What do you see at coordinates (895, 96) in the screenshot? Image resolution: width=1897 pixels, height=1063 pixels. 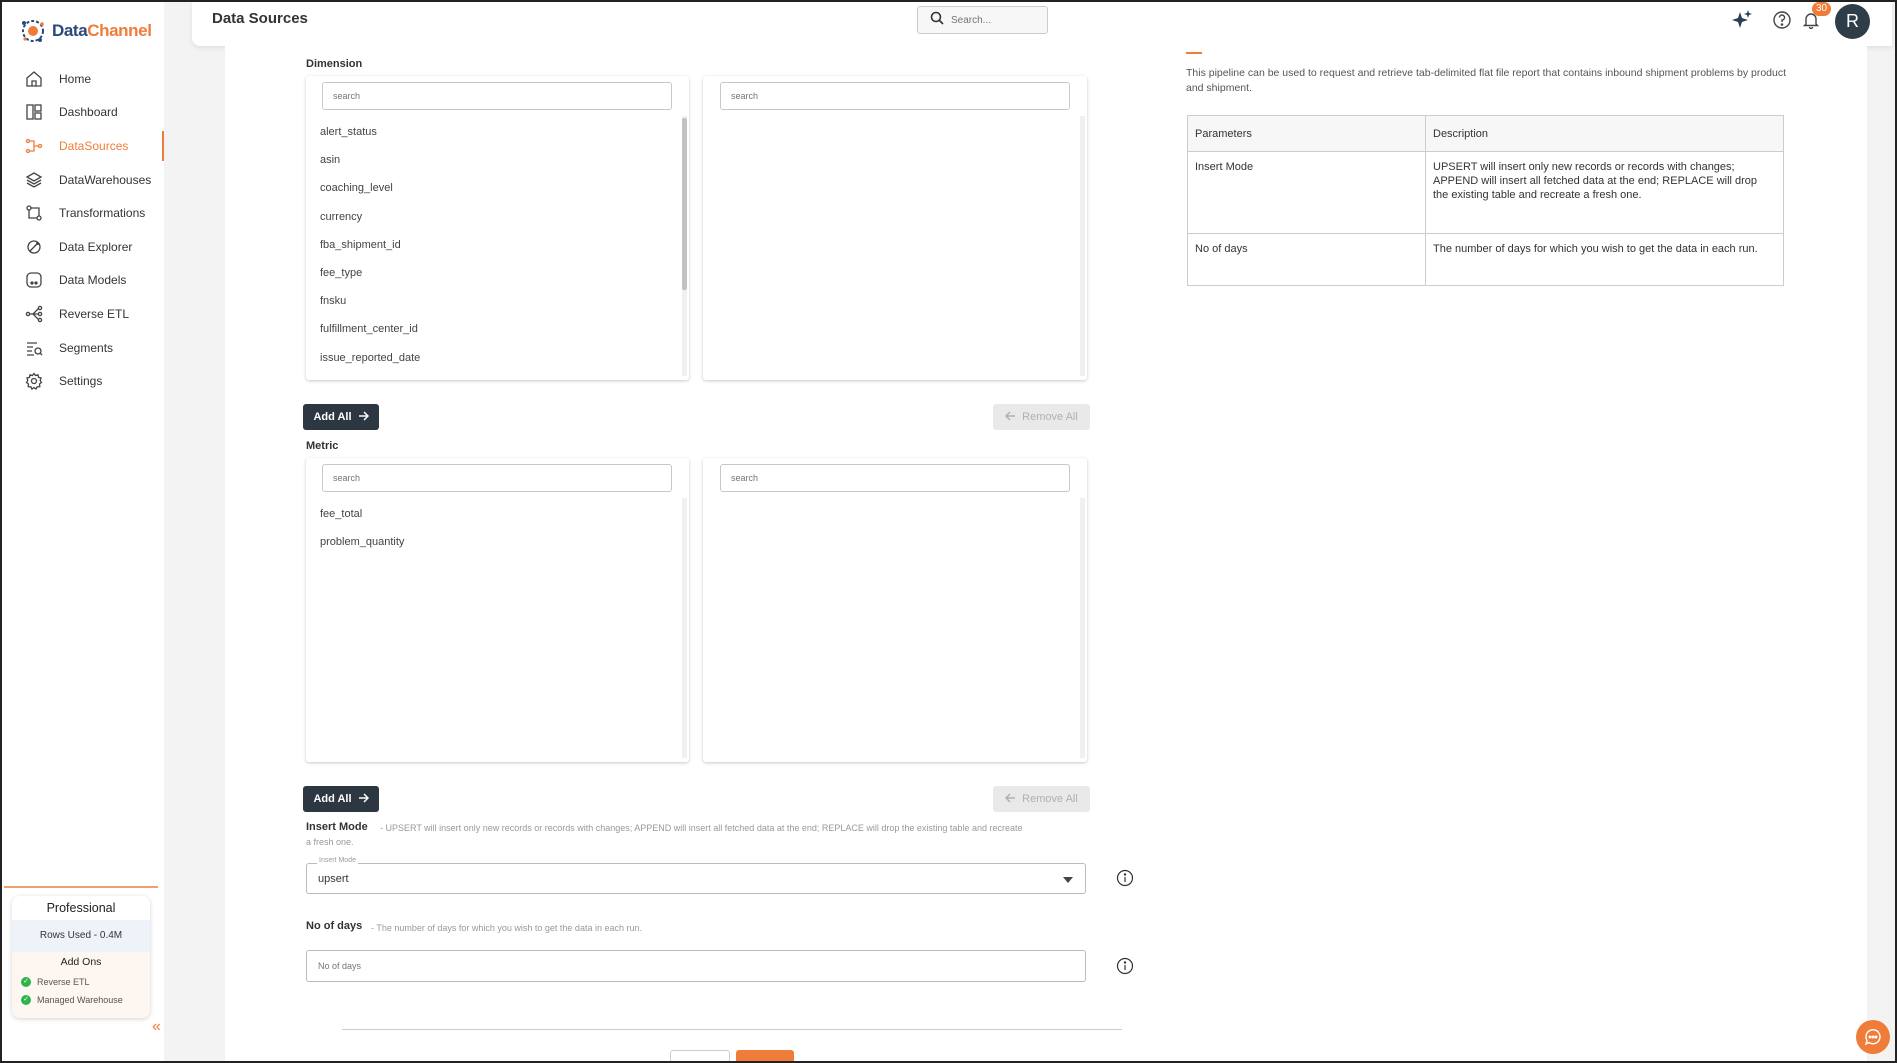 I see `dimension-selected-search` at bounding box center [895, 96].